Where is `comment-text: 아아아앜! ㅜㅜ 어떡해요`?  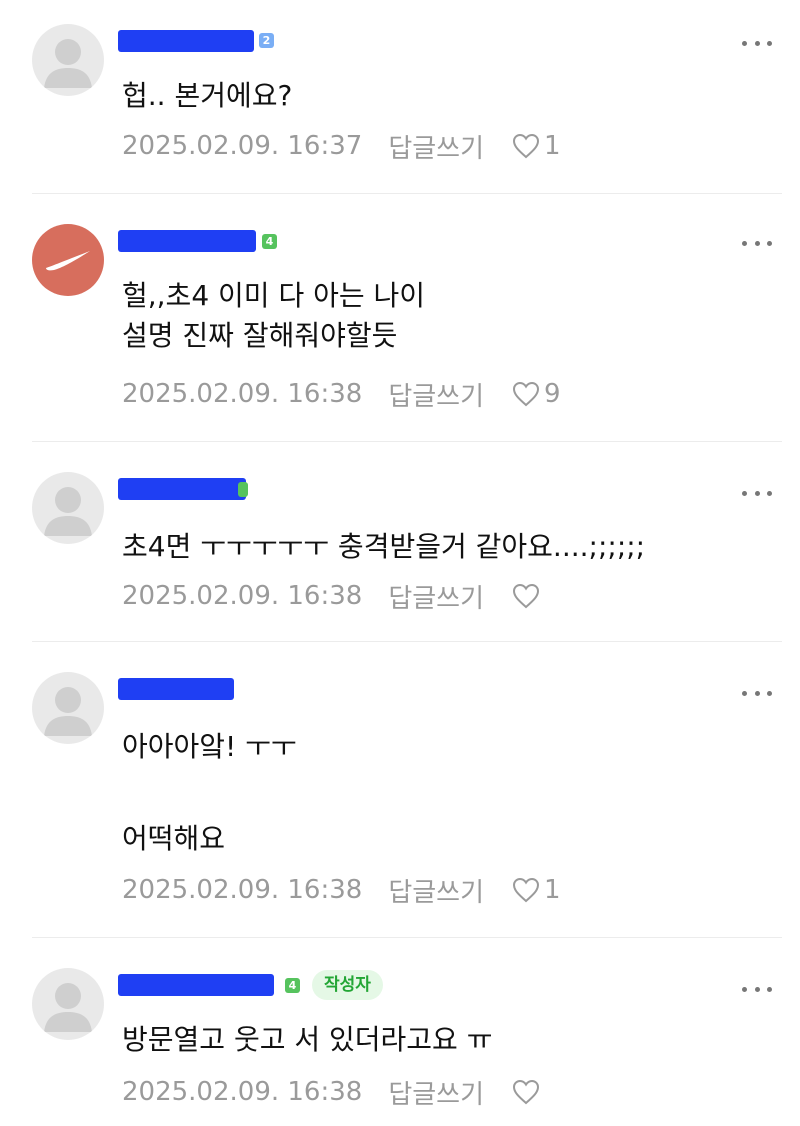 comment-text: 아아아앜! ㅜㅜ 어떡해요 is located at coordinates (209, 792).